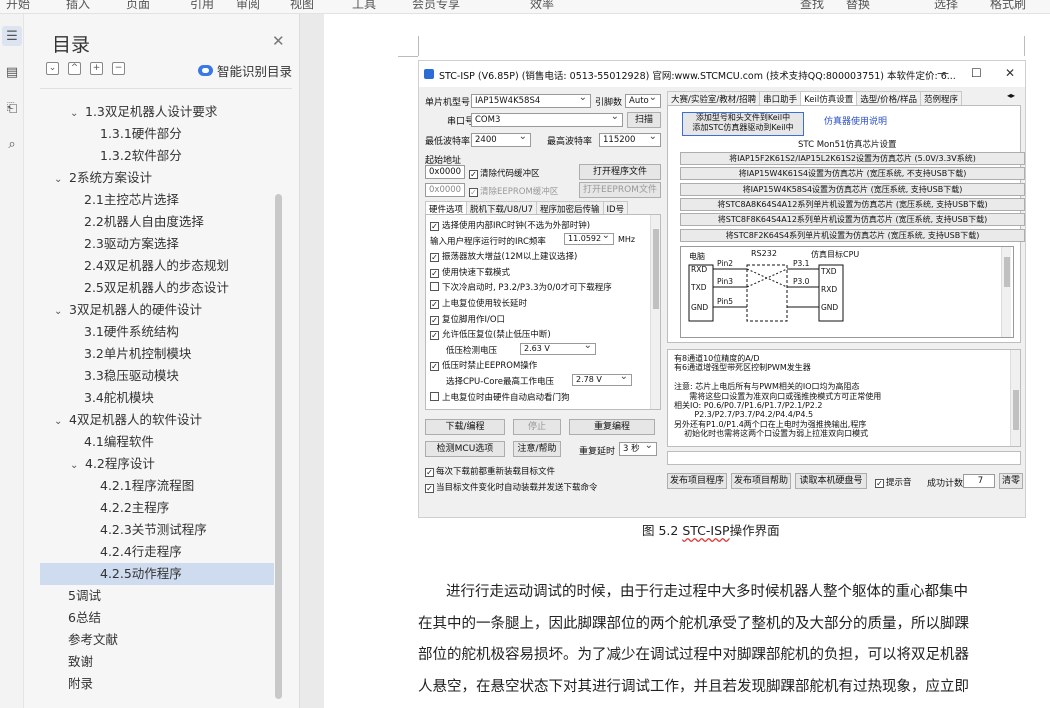 The width and height of the screenshot is (1050, 708). I want to click on option-label: 输入用户程序运行时的IRC频率, so click(488, 241).